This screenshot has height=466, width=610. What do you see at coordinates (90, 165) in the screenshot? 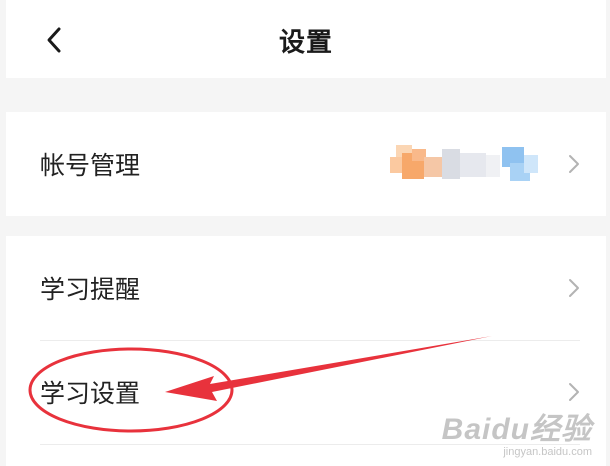
I see `account-management-label: 帐号管理` at bounding box center [90, 165].